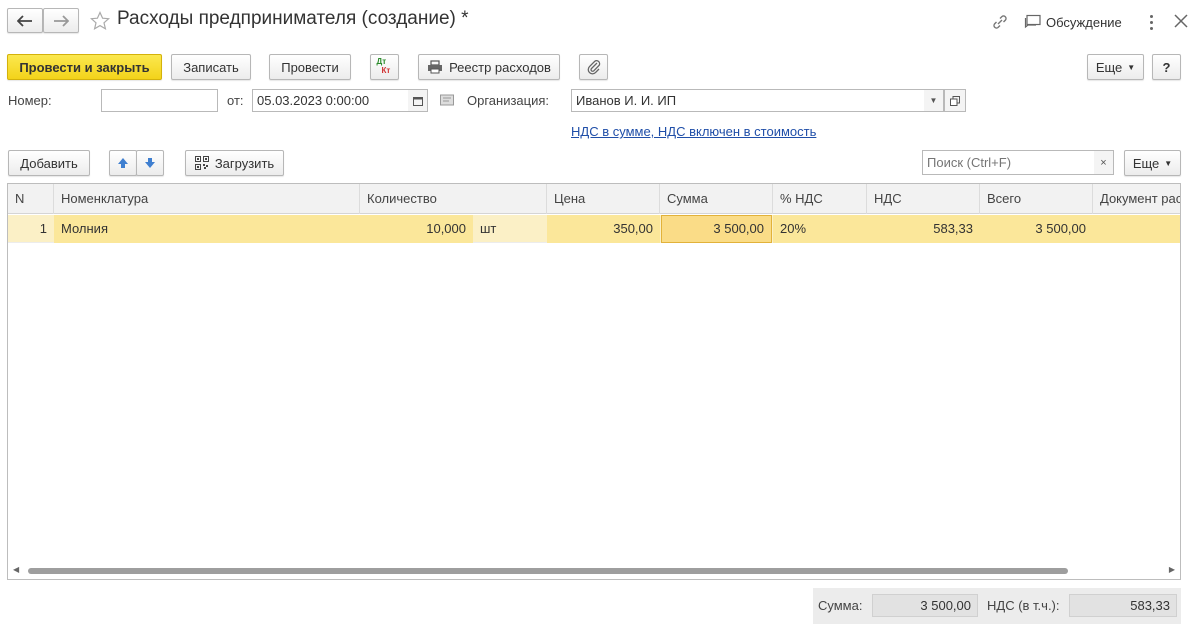  I want to click on search-clear-button: ×, so click(1104, 162).